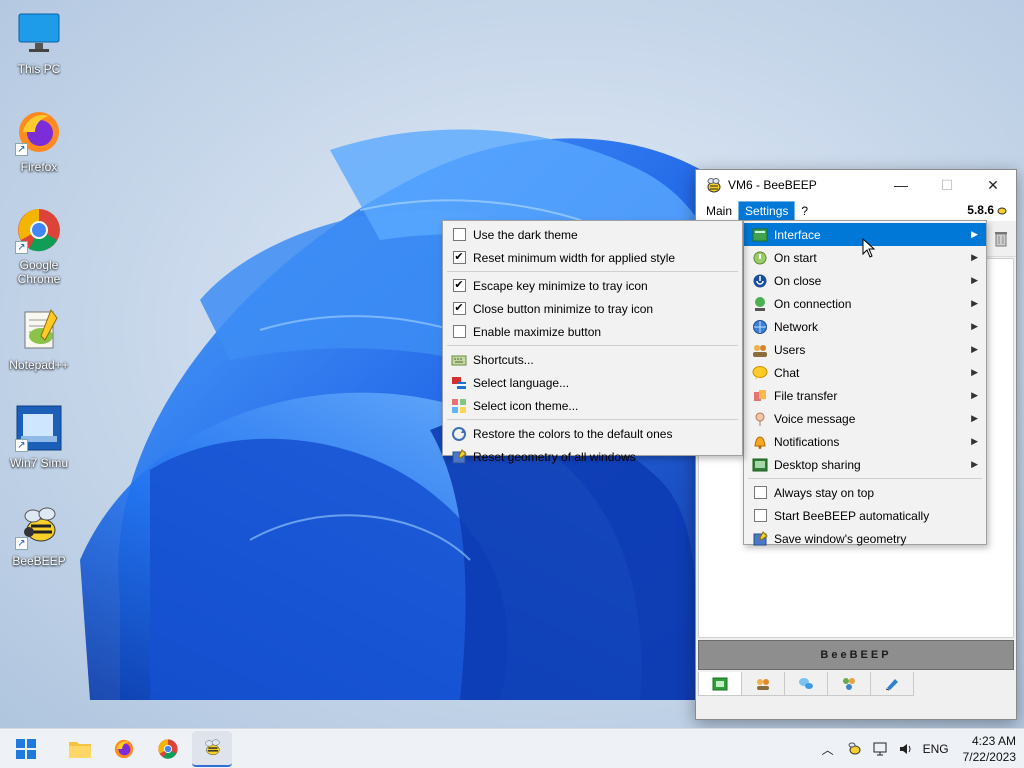 Image resolution: width=1024 pixels, height=768 pixels. I want to click on menu-item-on-close: On close ▶, so click(865, 280).